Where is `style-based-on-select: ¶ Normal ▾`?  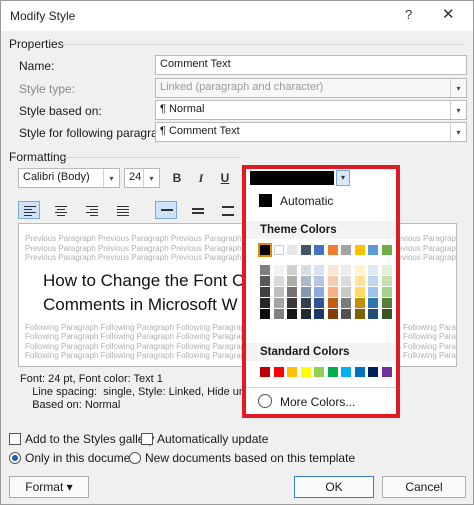 style-based-on-select: ¶ Normal ▾ is located at coordinates (311, 110).